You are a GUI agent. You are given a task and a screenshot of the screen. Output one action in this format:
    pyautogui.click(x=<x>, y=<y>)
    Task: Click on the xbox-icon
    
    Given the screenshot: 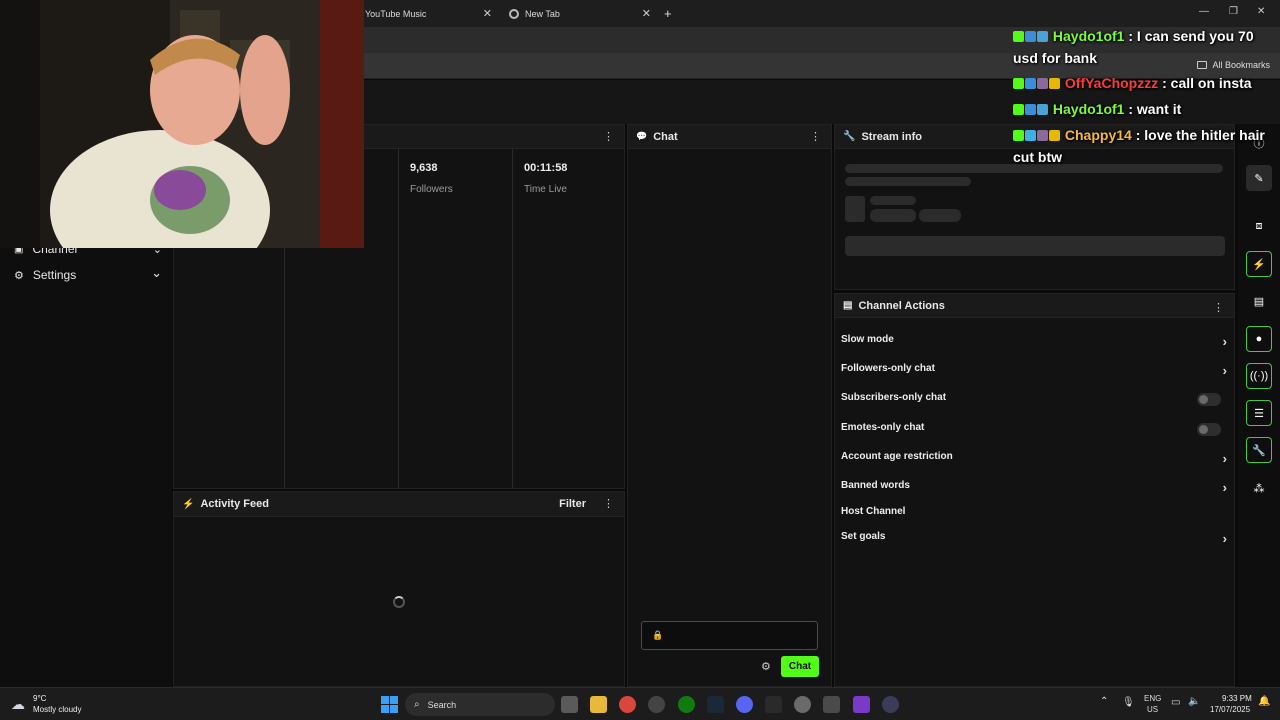 What is the action you would take?
    pyautogui.click(x=686, y=704)
    